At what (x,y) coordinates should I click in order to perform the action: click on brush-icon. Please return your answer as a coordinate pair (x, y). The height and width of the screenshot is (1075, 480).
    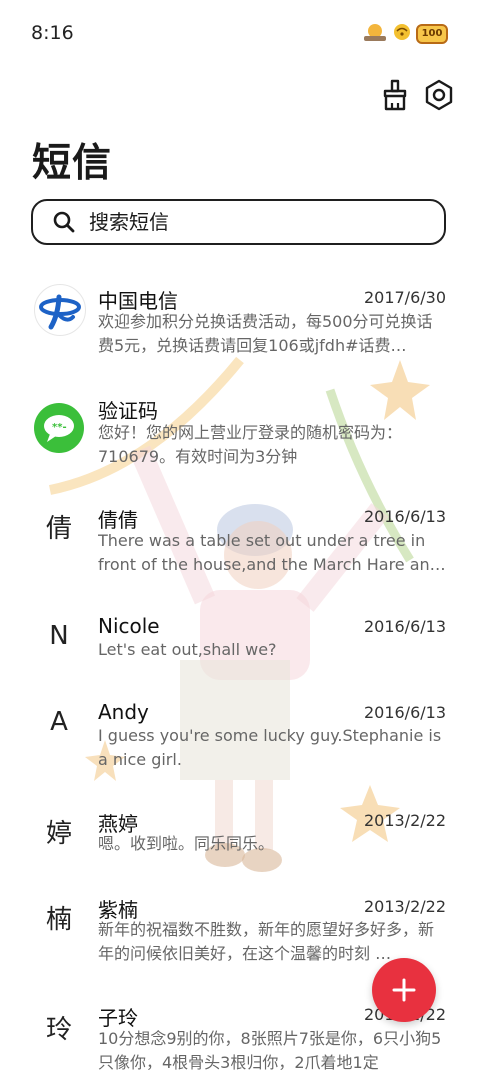
    Looking at the image, I should click on (395, 95).